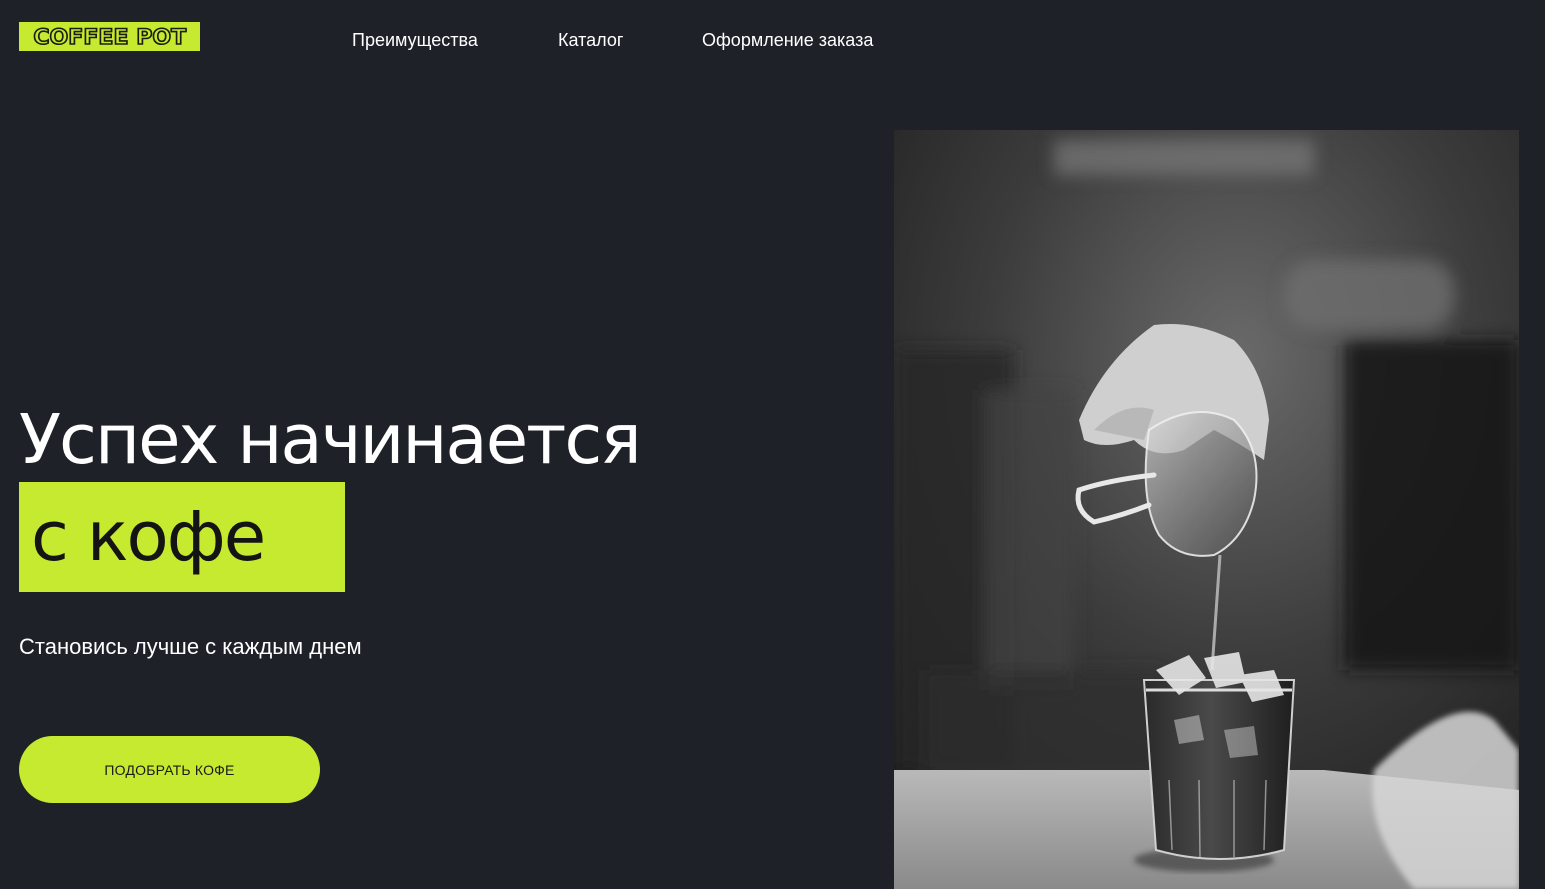 The image size is (1545, 889). I want to click on nav-link-advantages: Преимущества, so click(415, 40).